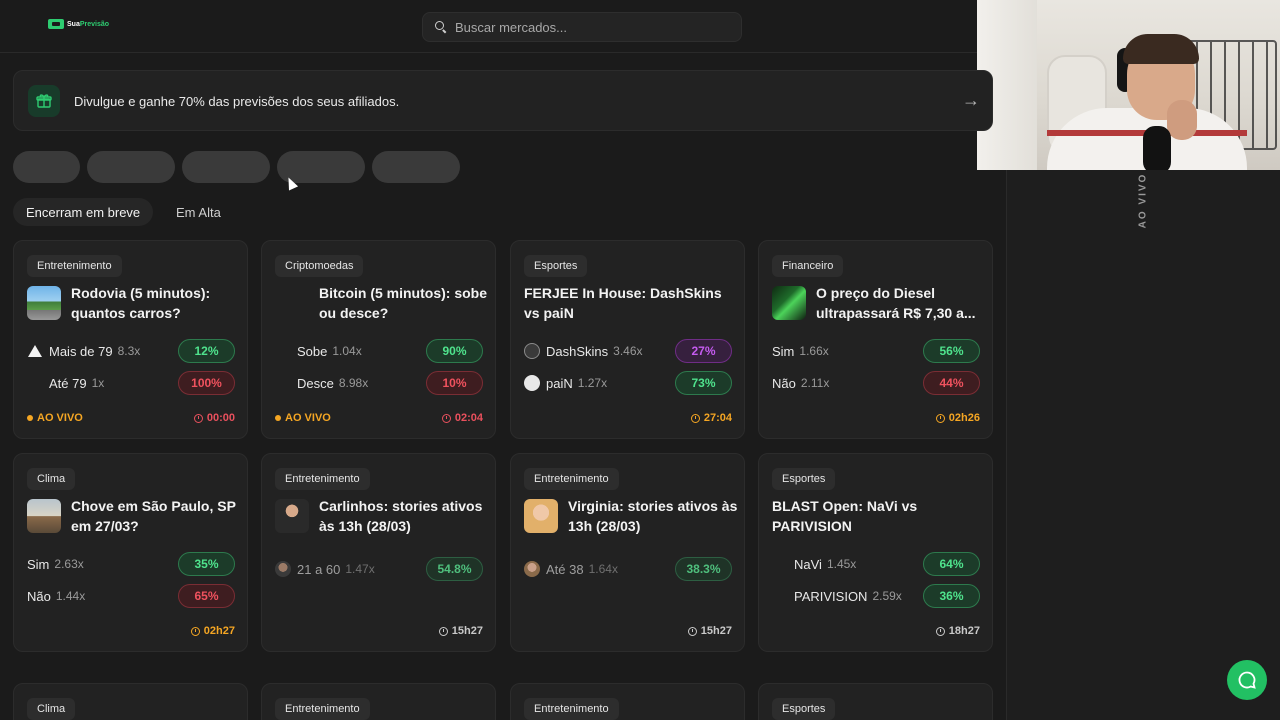 This screenshot has height=720, width=1280. I want to click on countdown: 00:00, so click(214, 418).